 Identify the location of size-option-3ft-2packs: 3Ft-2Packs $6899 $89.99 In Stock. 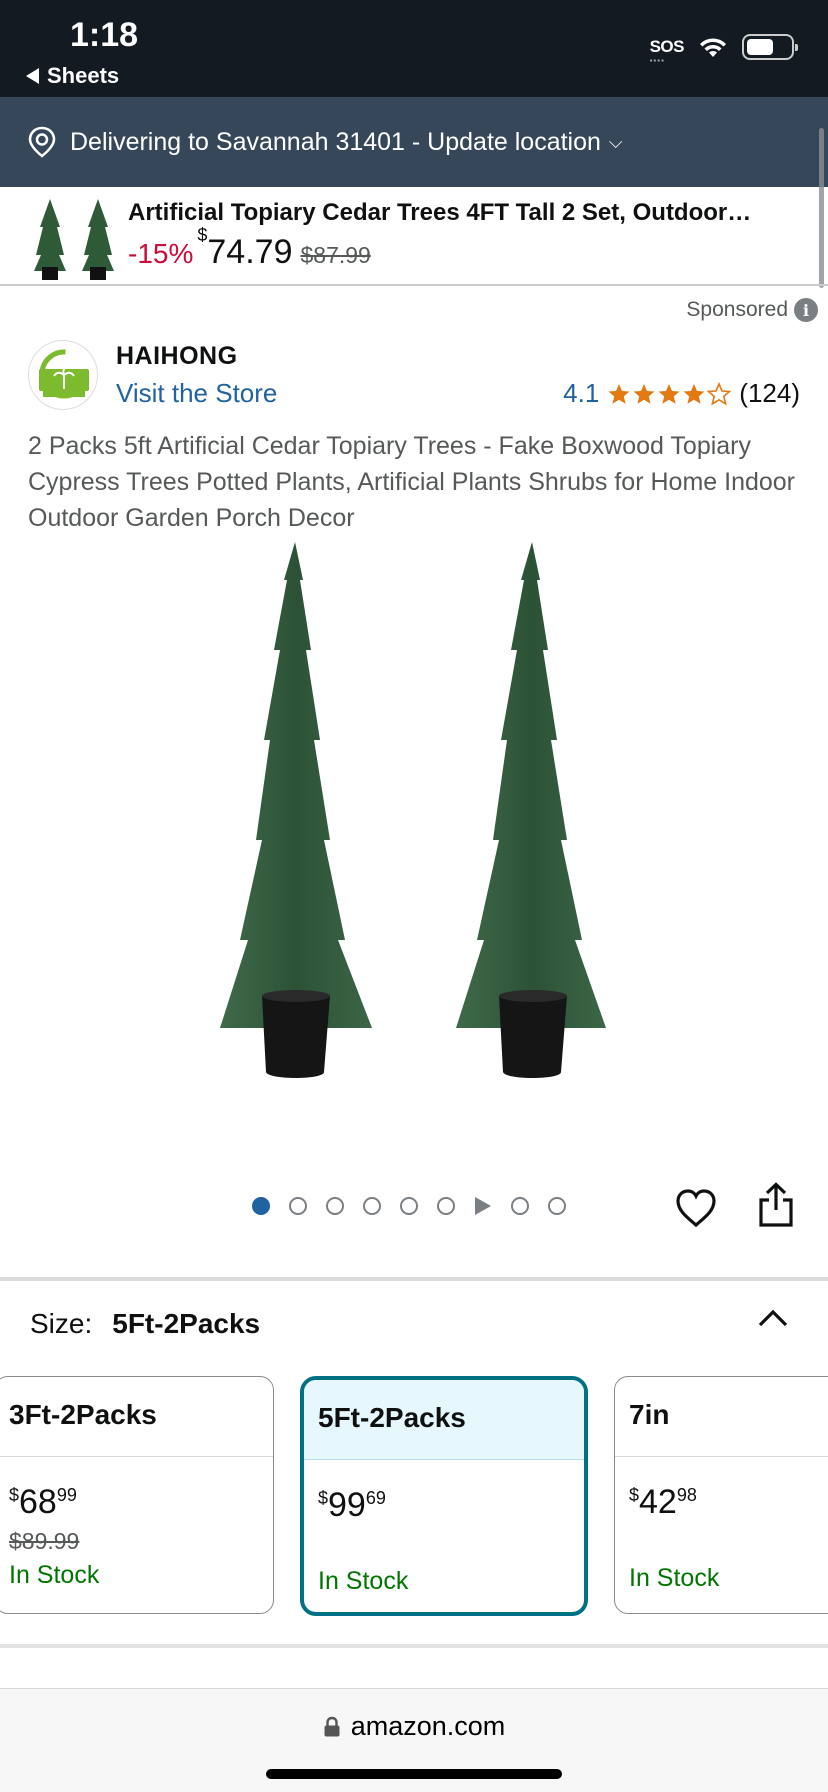
(137, 1495).